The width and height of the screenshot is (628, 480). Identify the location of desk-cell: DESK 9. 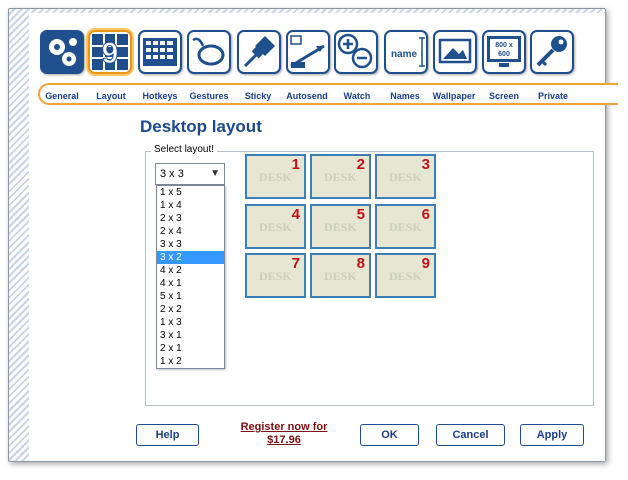
(405, 275).